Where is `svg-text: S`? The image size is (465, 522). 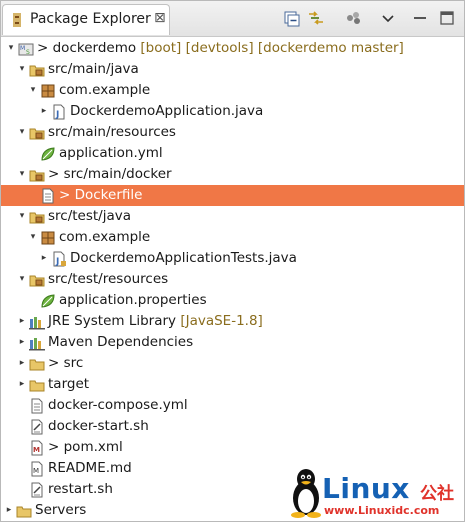
svg-text: S is located at coordinates (28, 52).